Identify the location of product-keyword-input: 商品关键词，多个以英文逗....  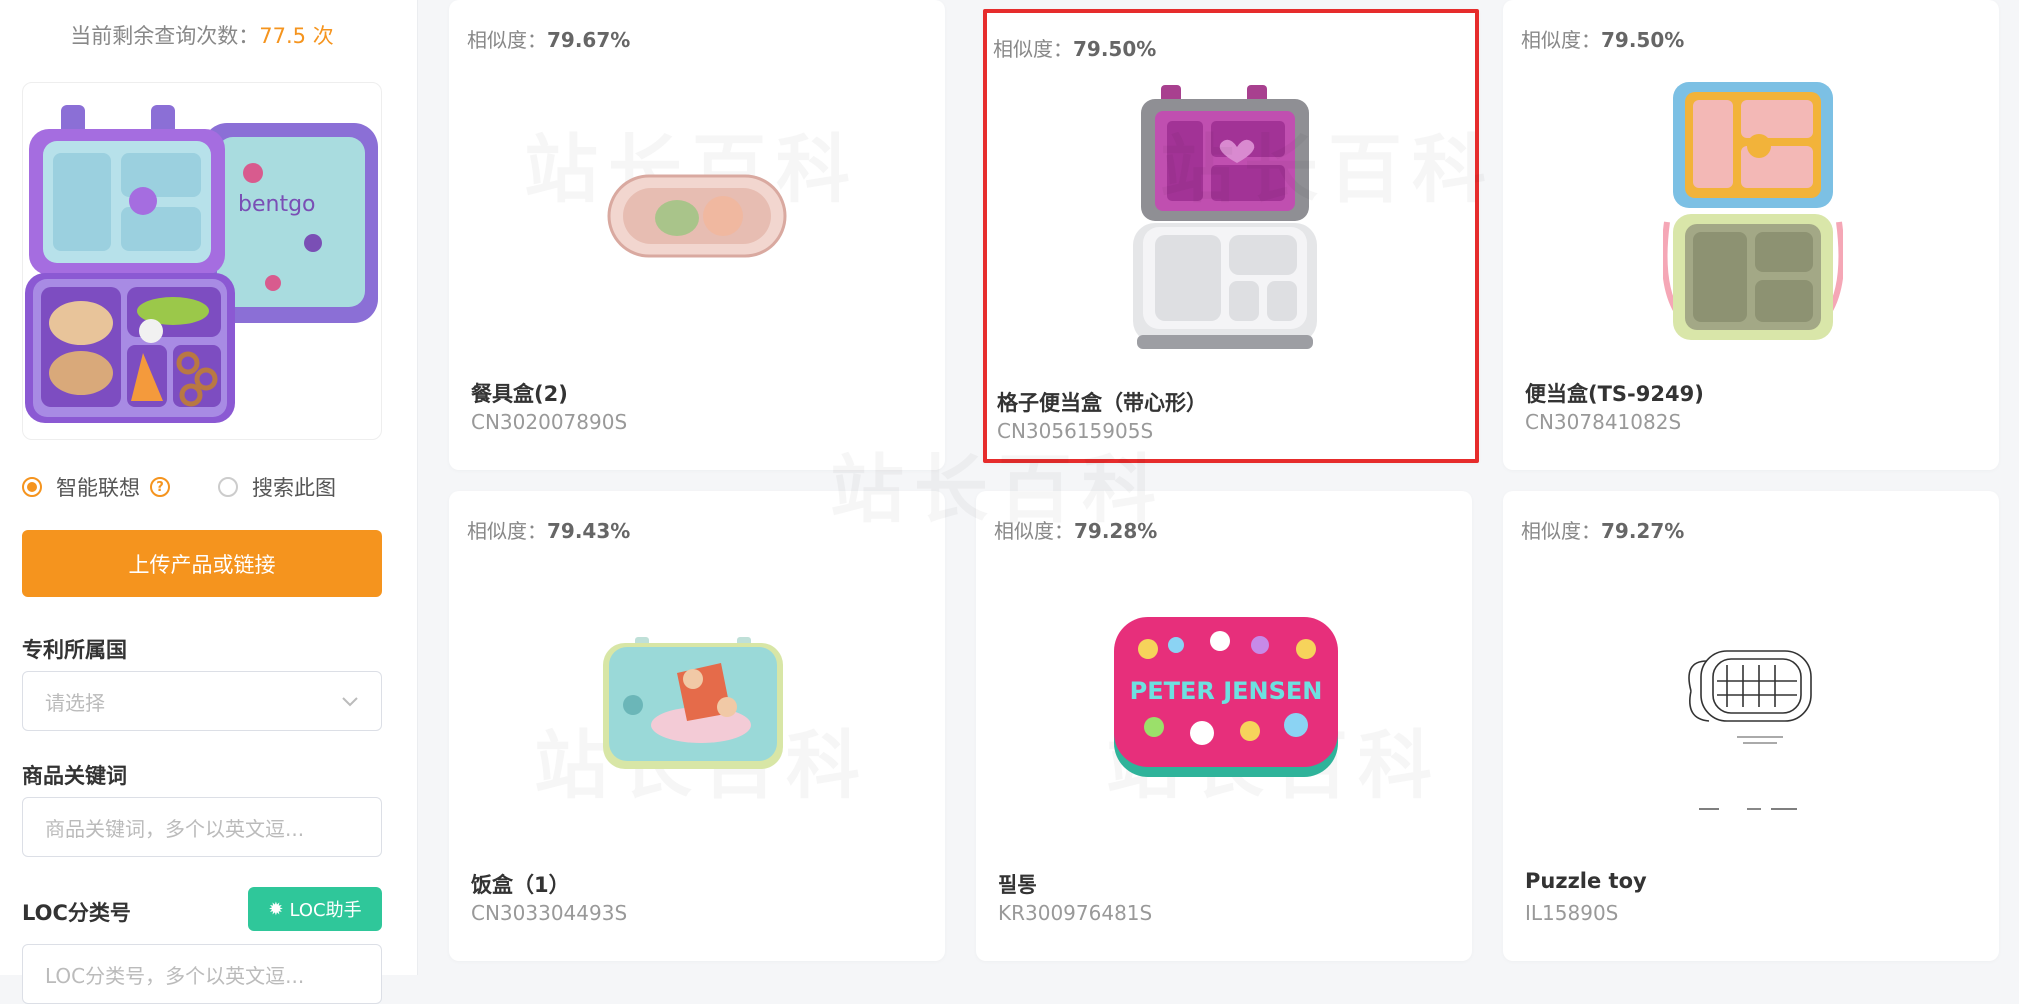
(202, 827).